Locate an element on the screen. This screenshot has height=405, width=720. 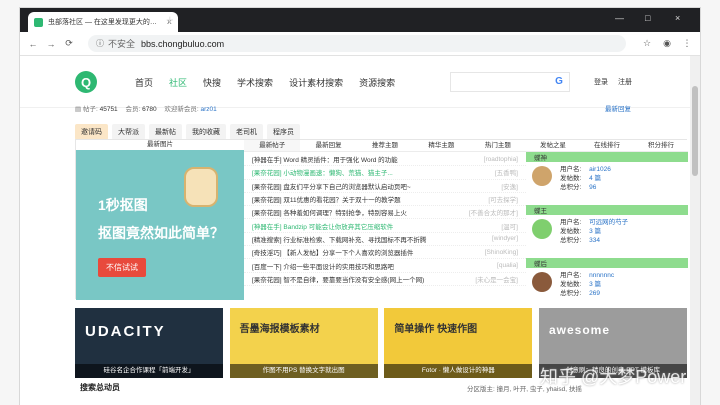
star-icon: ☆ is located at coordinates (647, 43).